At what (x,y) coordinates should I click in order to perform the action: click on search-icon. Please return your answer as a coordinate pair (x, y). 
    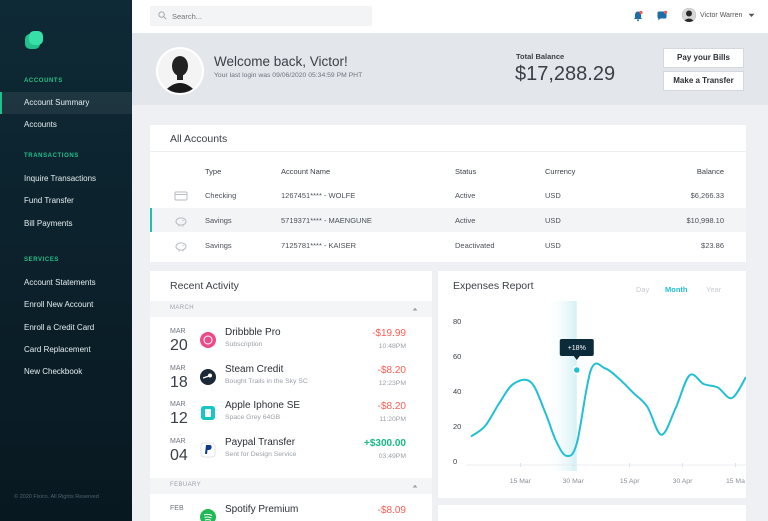
    Looking at the image, I should click on (162, 15).